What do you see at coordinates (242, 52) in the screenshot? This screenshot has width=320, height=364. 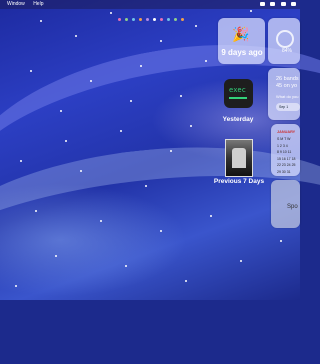 I see `days-ago-label: 9 days ago` at bounding box center [242, 52].